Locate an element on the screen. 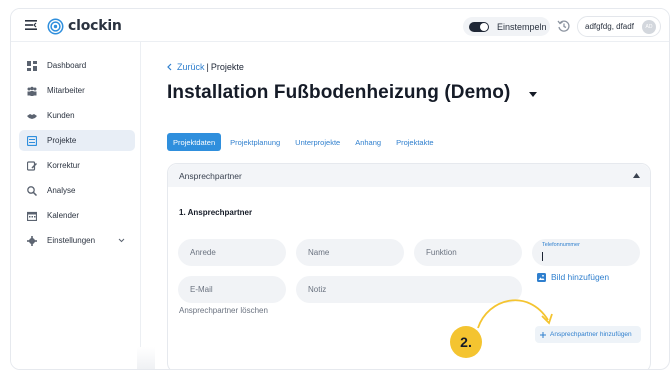  caret-down-icon is located at coordinates (533, 95).